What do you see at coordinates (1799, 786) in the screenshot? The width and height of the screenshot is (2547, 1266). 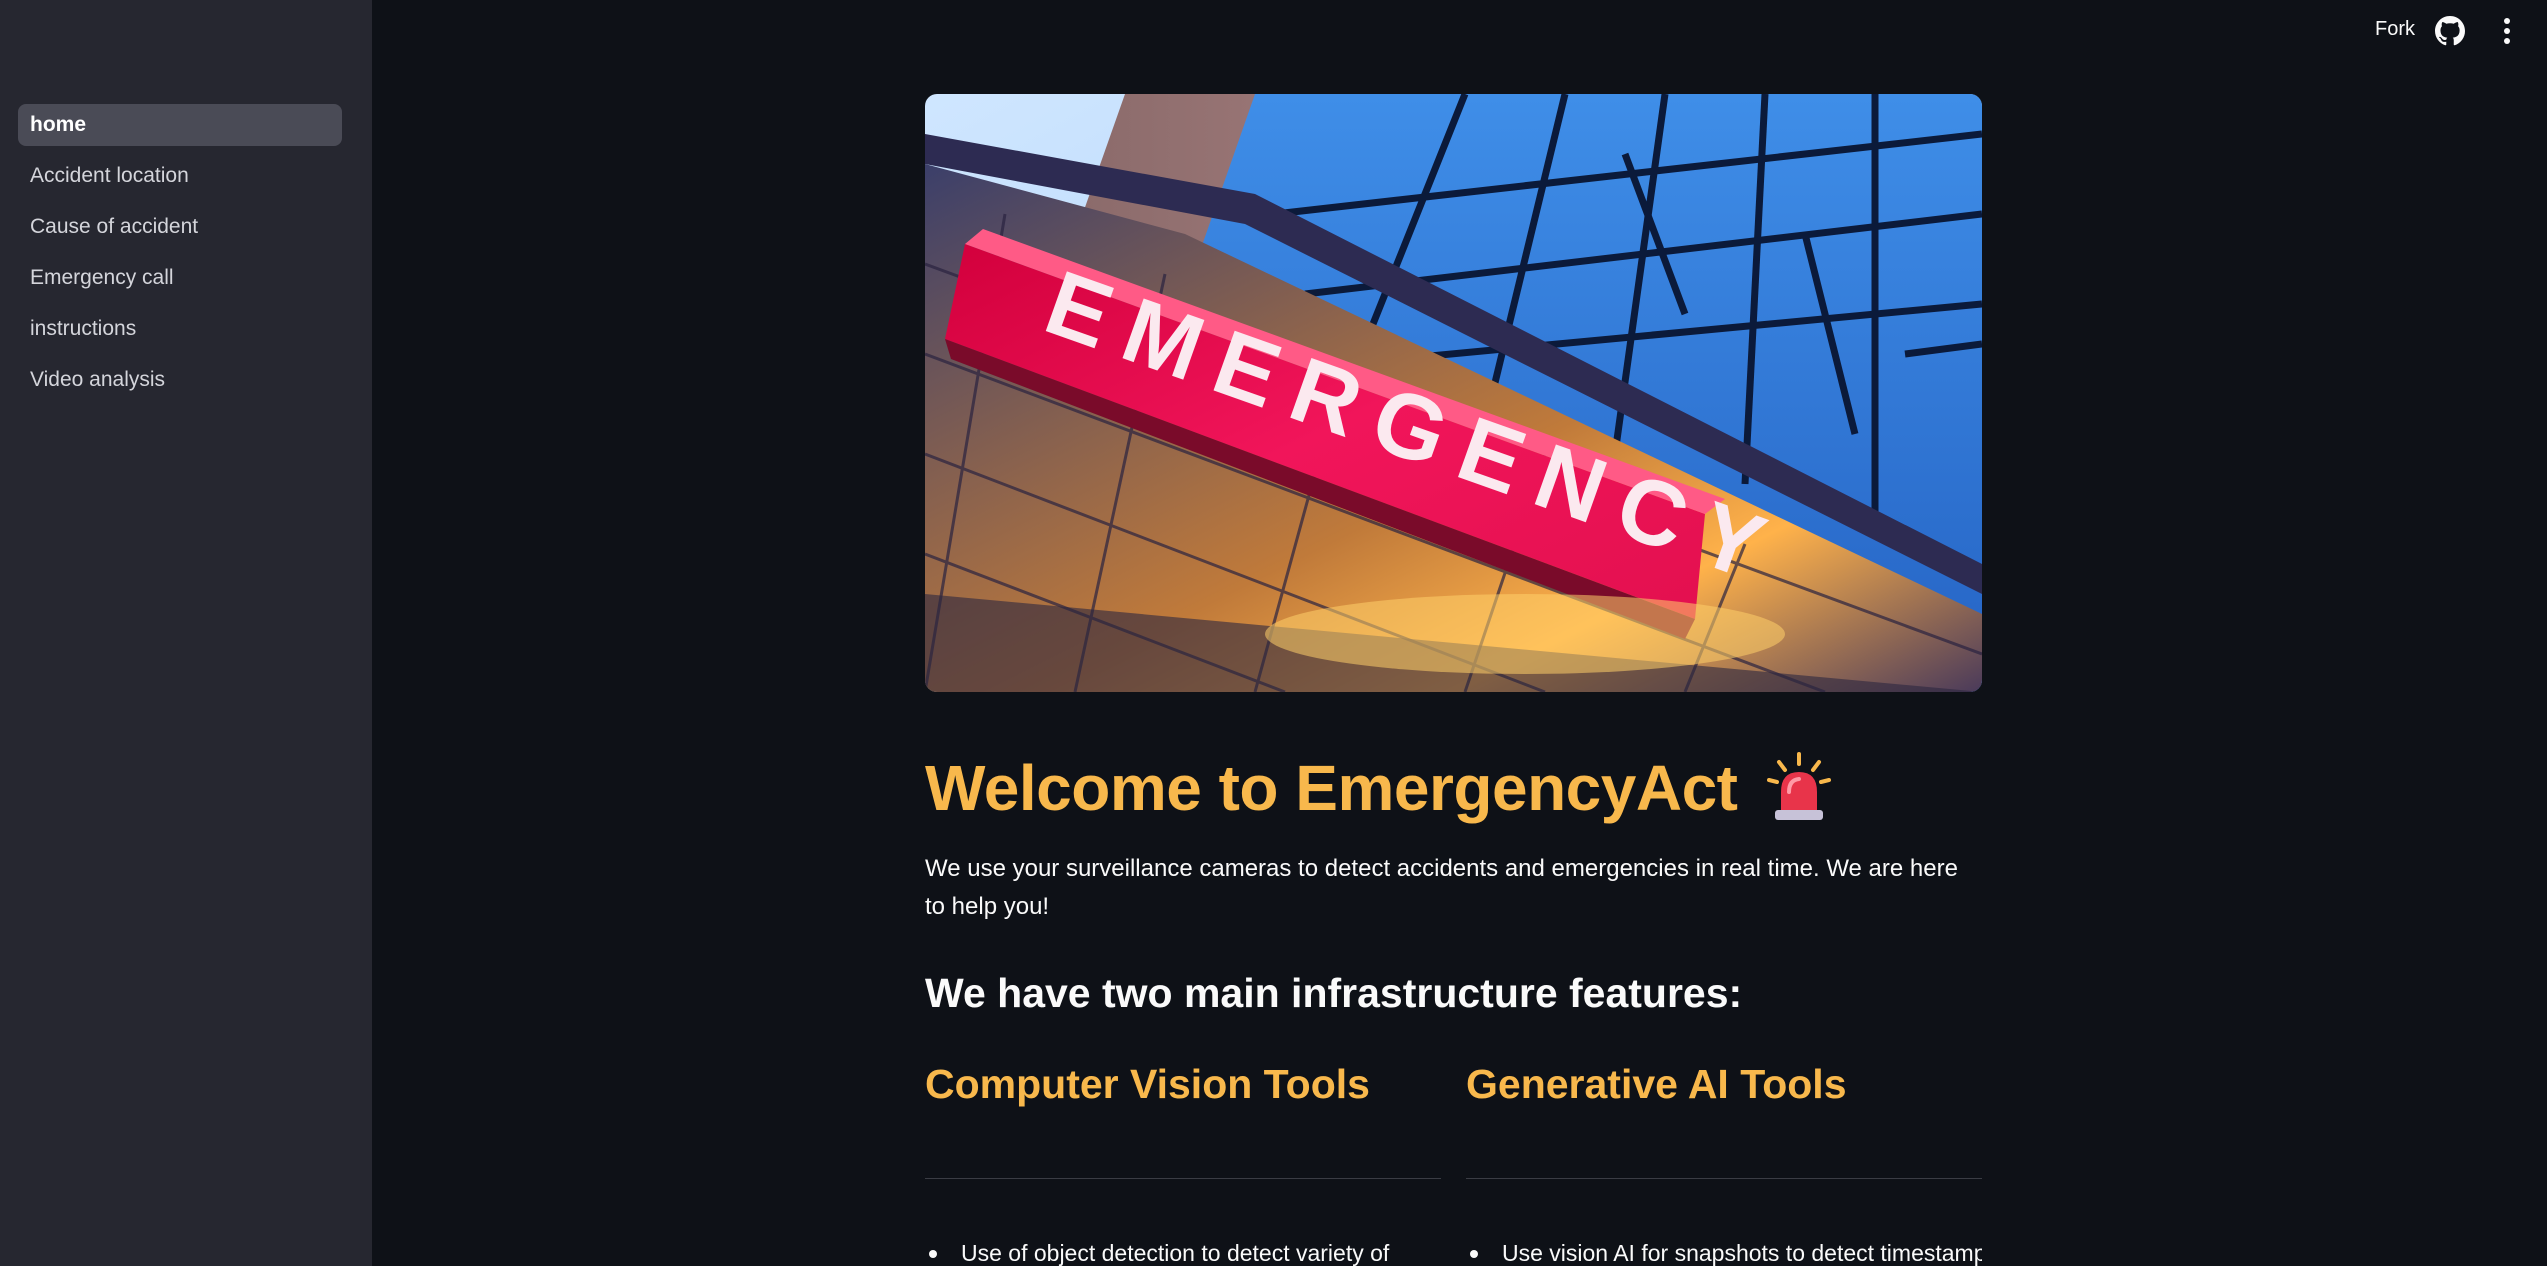 I see `siren-icon` at bounding box center [1799, 786].